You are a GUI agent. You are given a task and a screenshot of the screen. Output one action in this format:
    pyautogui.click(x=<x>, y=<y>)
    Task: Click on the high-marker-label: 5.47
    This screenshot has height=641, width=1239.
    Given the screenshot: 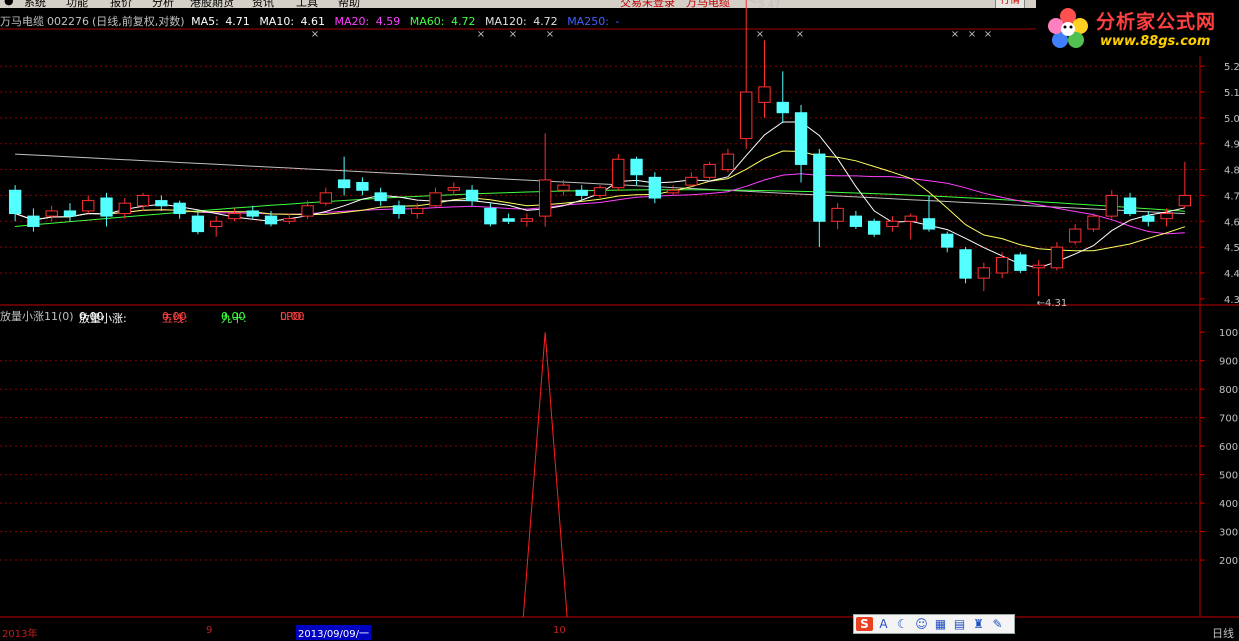 What is the action you would take?
    pyautogui.click(x=769, y=5)
    